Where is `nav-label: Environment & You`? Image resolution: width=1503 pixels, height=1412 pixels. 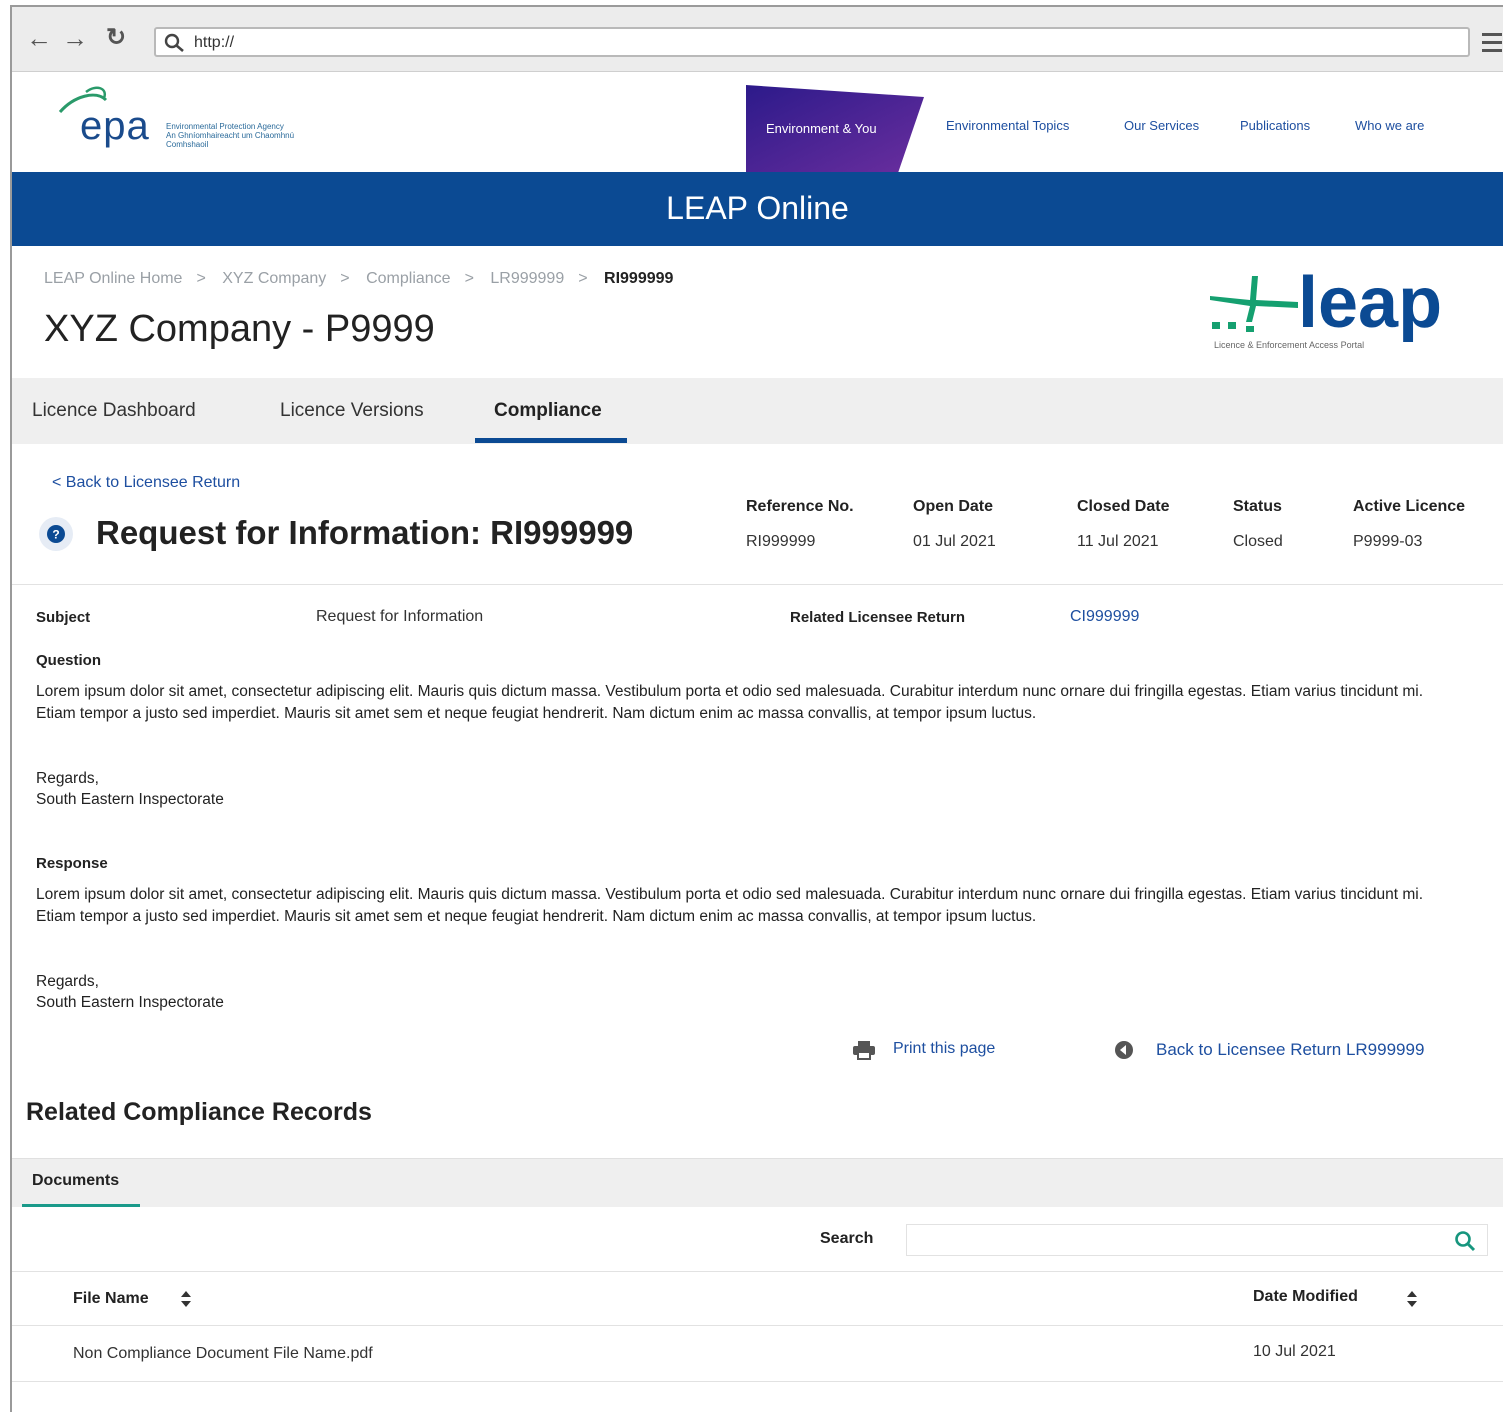 nav-label: Environment & You is located at coordinates (821, 128).